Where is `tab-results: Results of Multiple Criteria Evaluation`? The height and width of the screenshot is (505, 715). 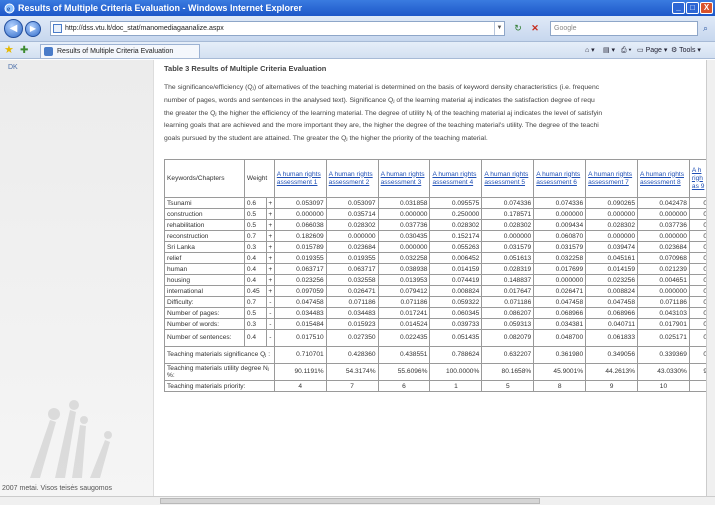
tab-results: Results of Multiple Criteria Evaluation is located at coordinates (120, 51).